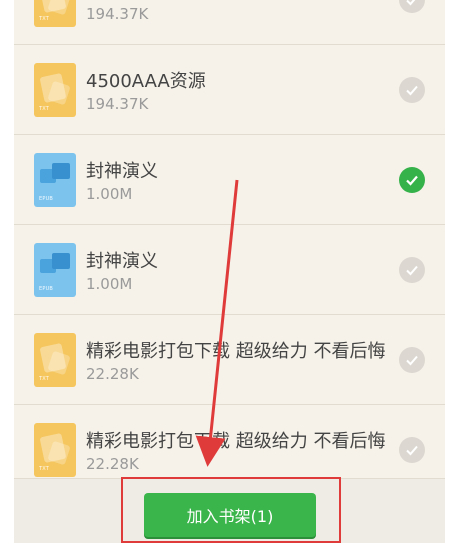  What do you see at coordinates (229, 22) in the screenshot?
I see `list-item: TXT 194.37K` at bounding box center [229, 22].